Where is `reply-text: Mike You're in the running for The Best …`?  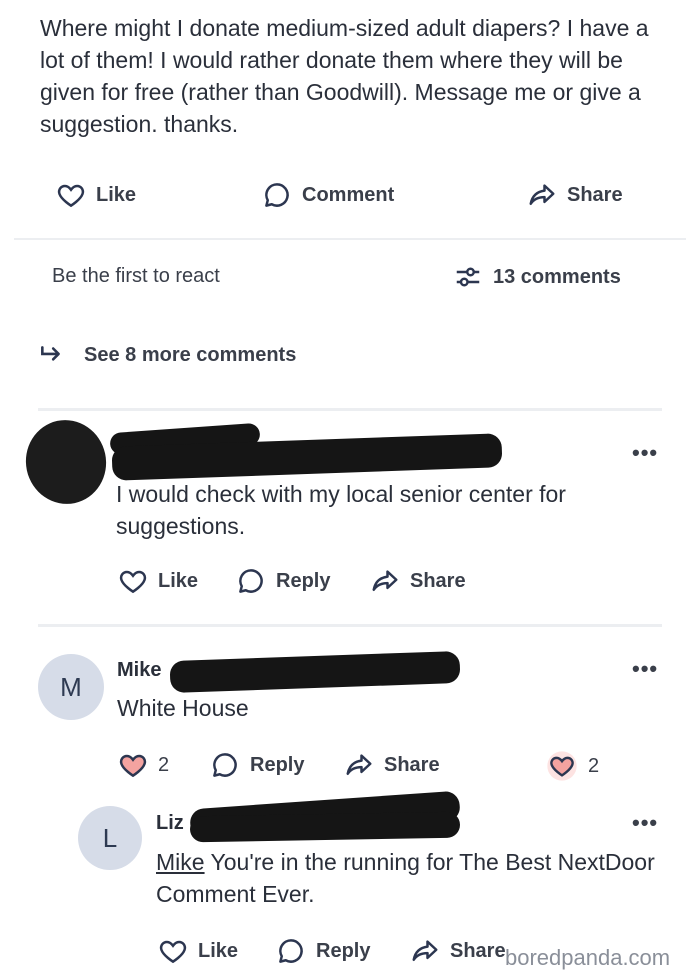
reply-text: Mike You're in the running for The Best … is located at coordinates (406, 878).